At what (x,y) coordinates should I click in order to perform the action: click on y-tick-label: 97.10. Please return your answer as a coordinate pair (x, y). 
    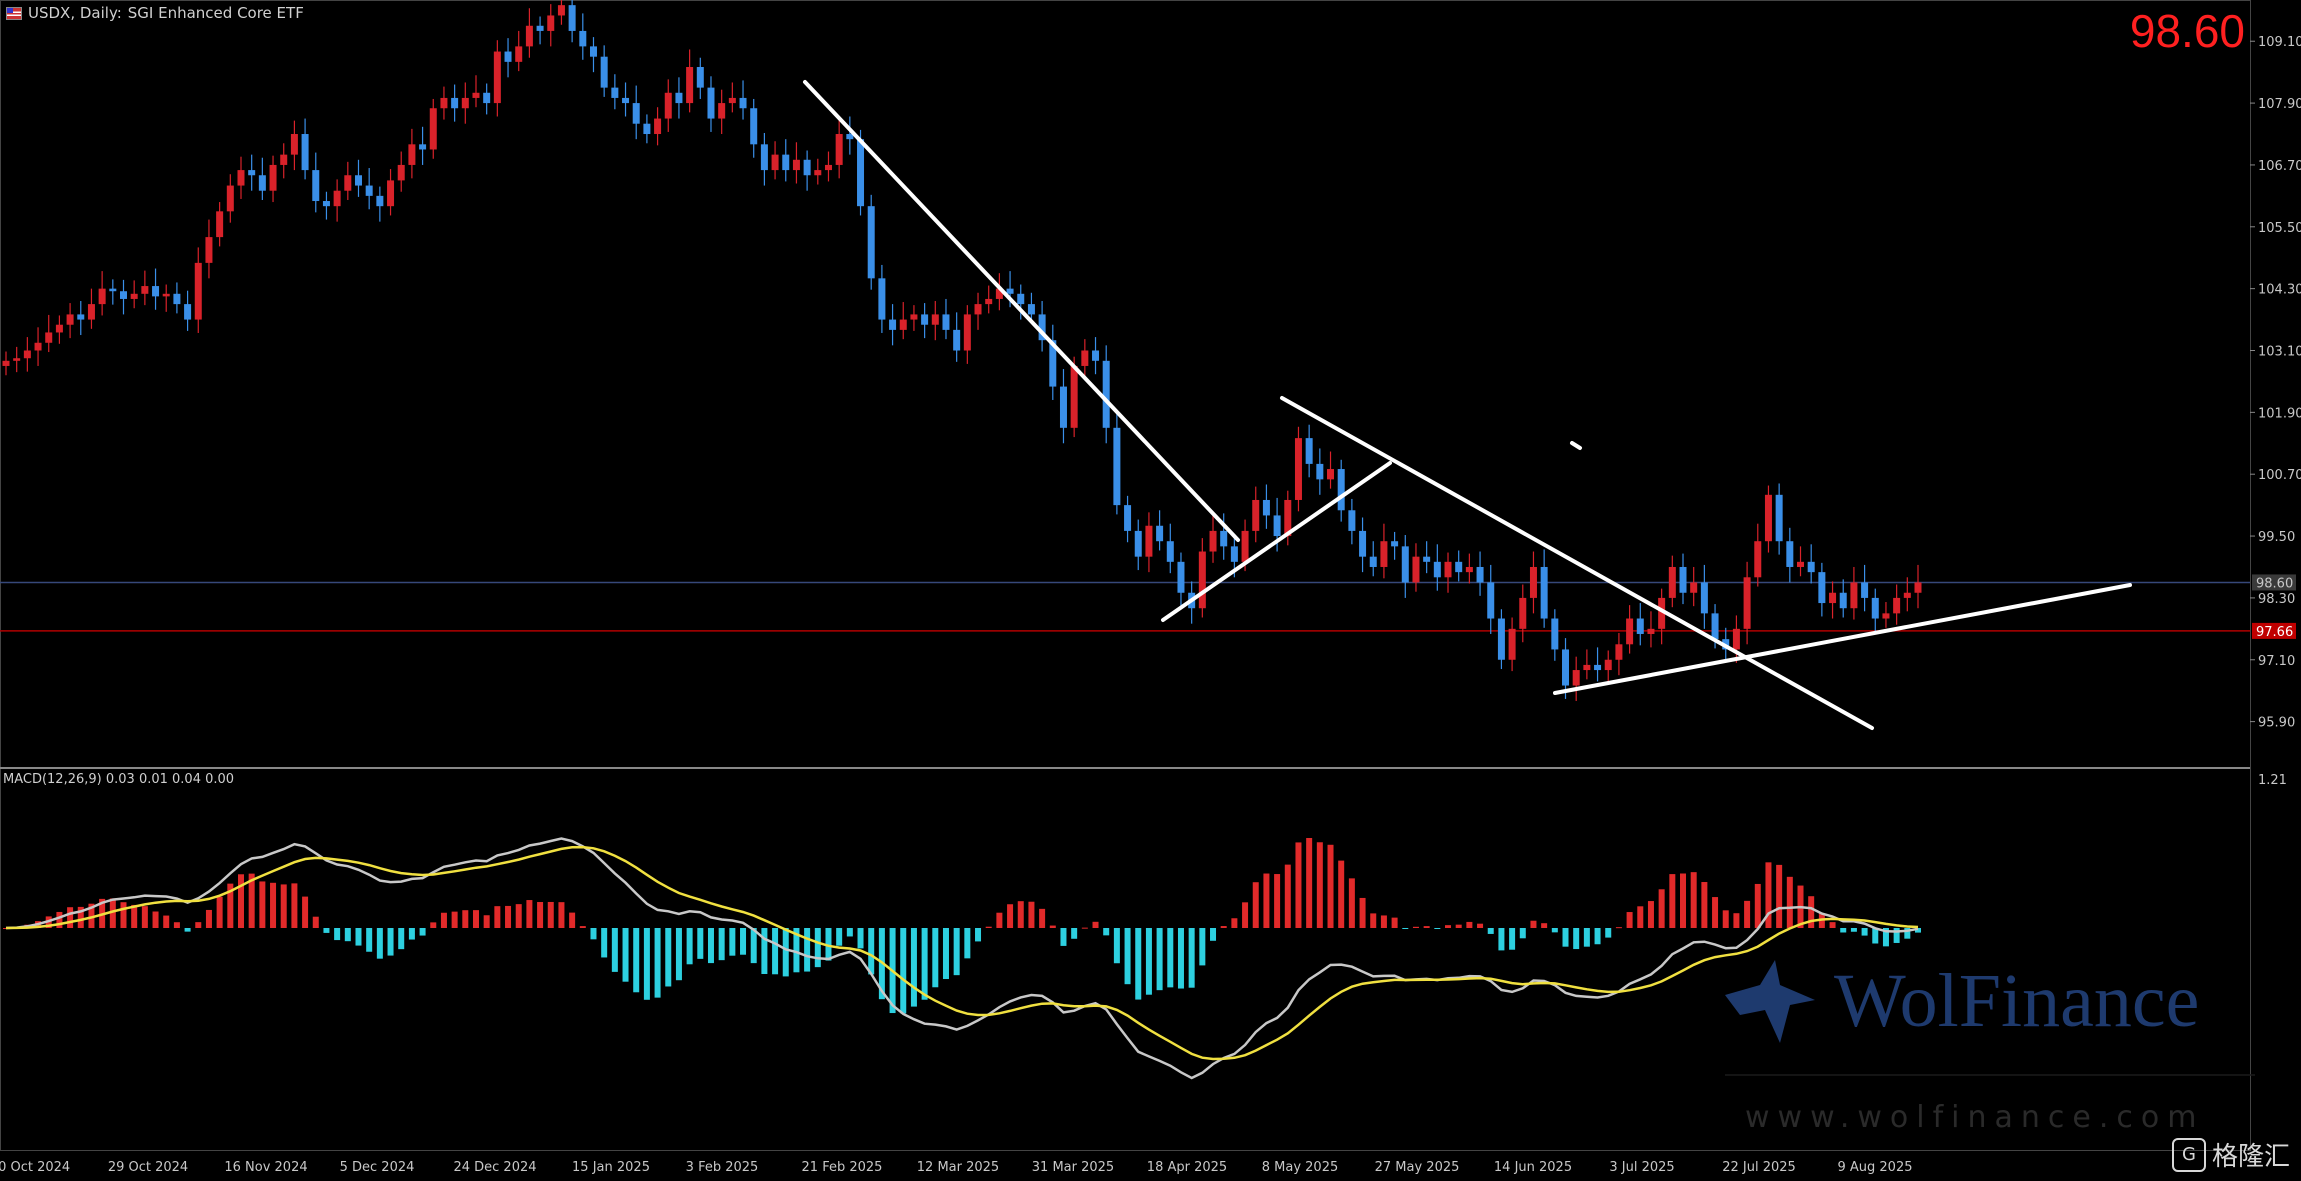
    Looking at the image, I should click on (2276, 661).